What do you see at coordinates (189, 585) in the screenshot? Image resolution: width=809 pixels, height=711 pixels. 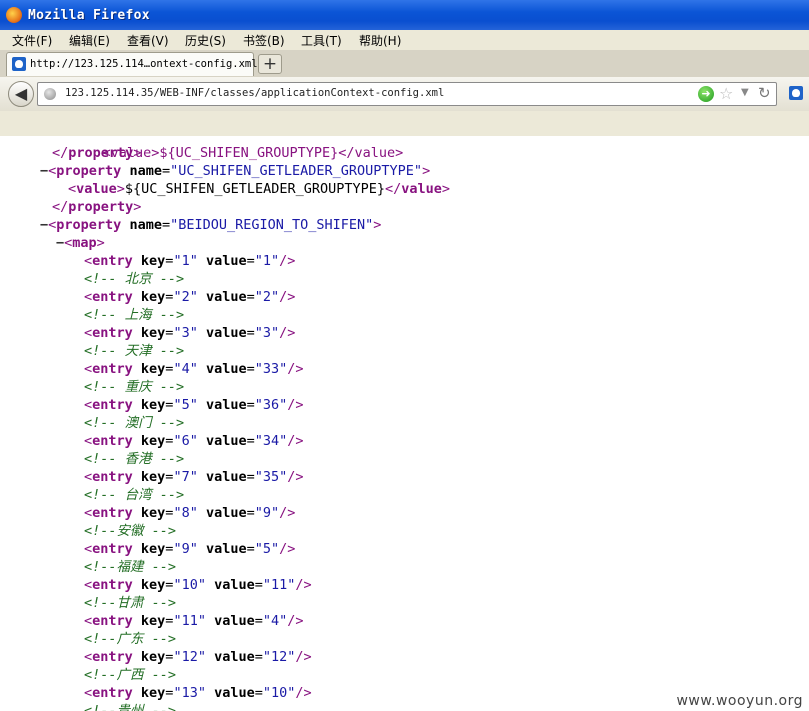 I see `entry-key: "10"` at bounding box center [189, 585].